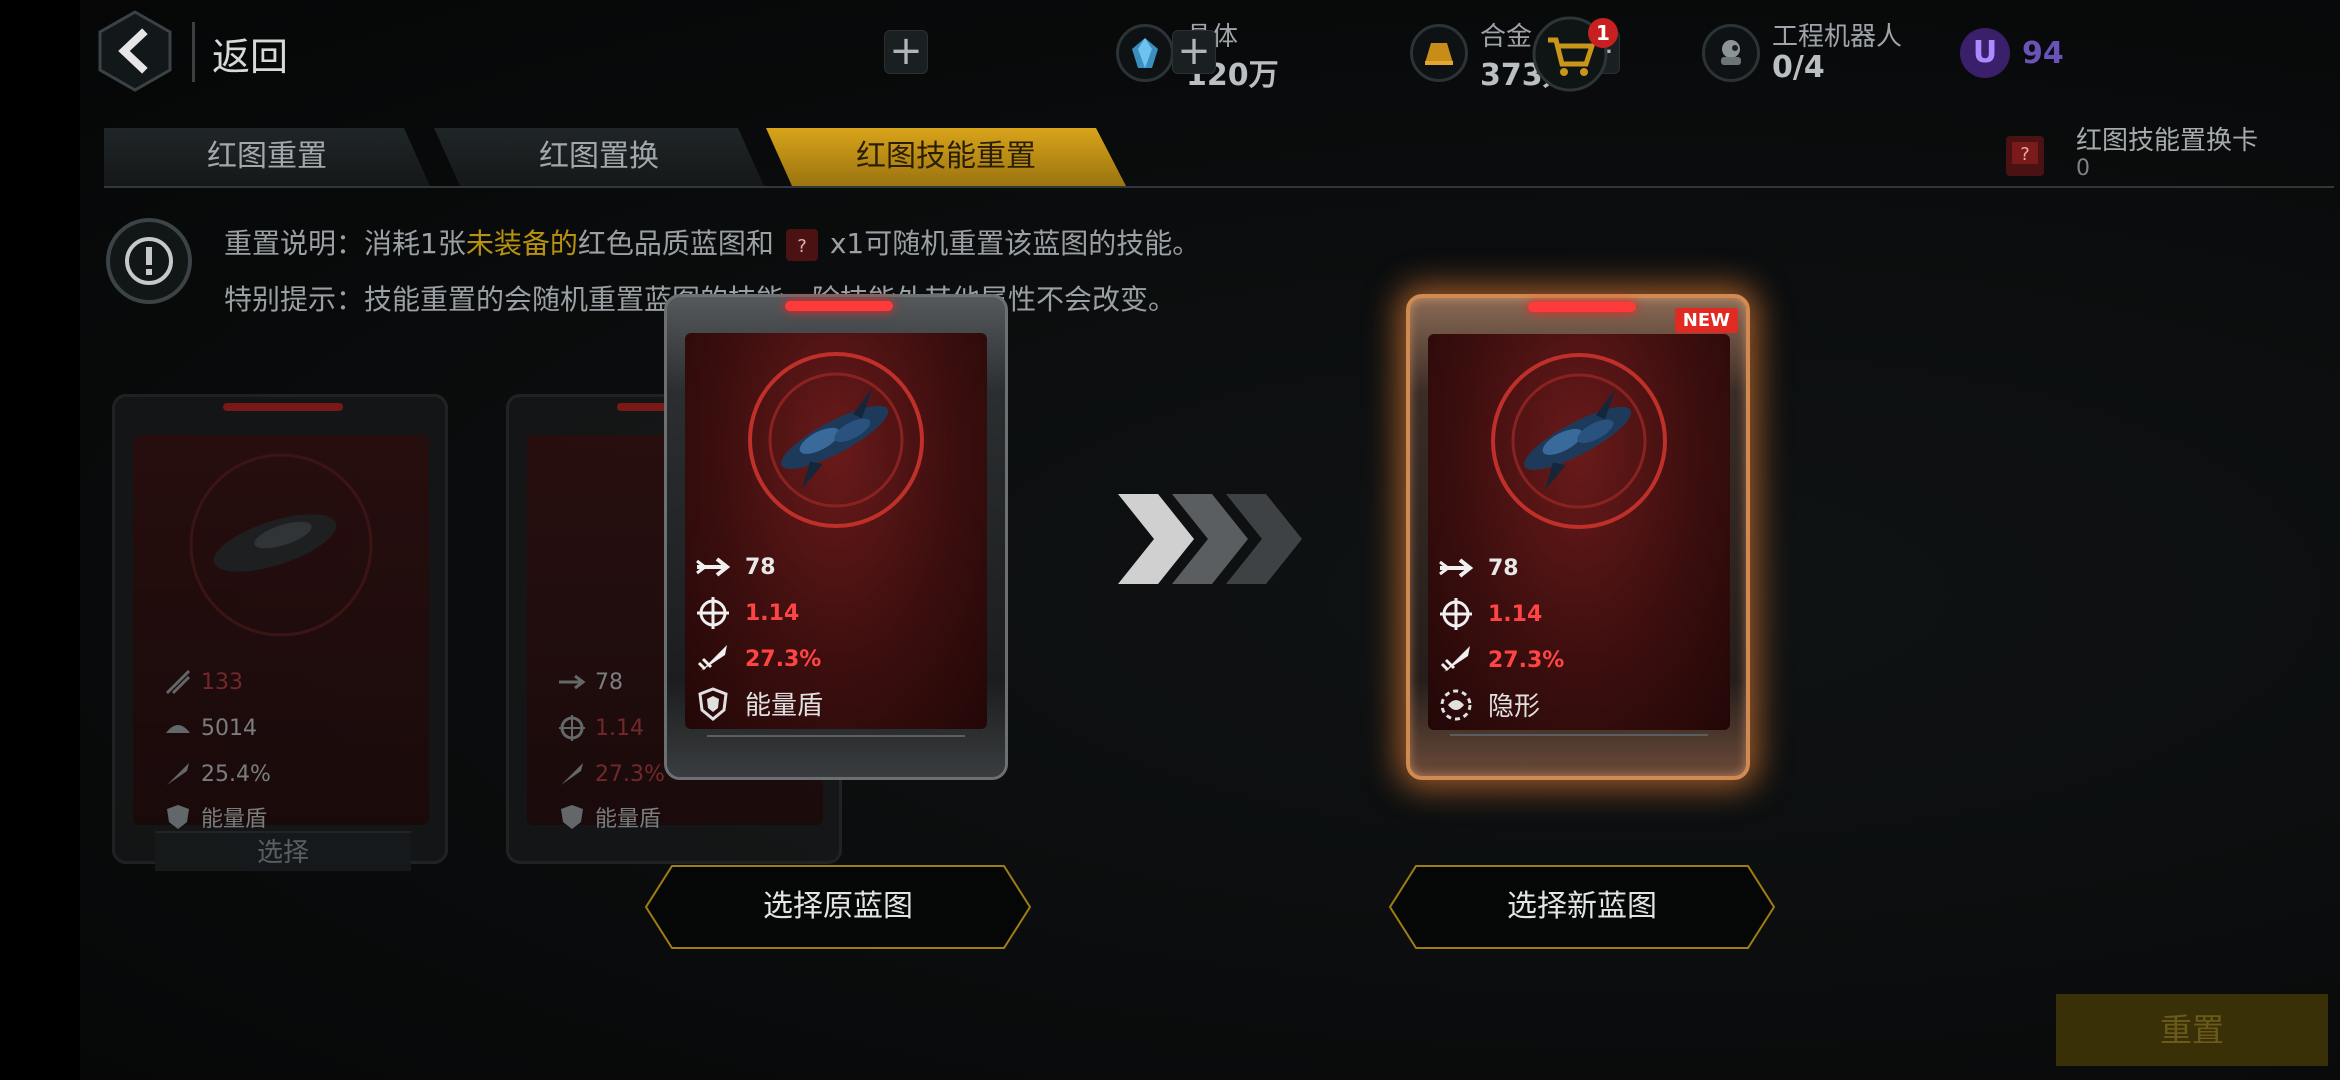  Describe the element at coordinates (149, 261) in the screenshot. I see `info-icon` at that location.